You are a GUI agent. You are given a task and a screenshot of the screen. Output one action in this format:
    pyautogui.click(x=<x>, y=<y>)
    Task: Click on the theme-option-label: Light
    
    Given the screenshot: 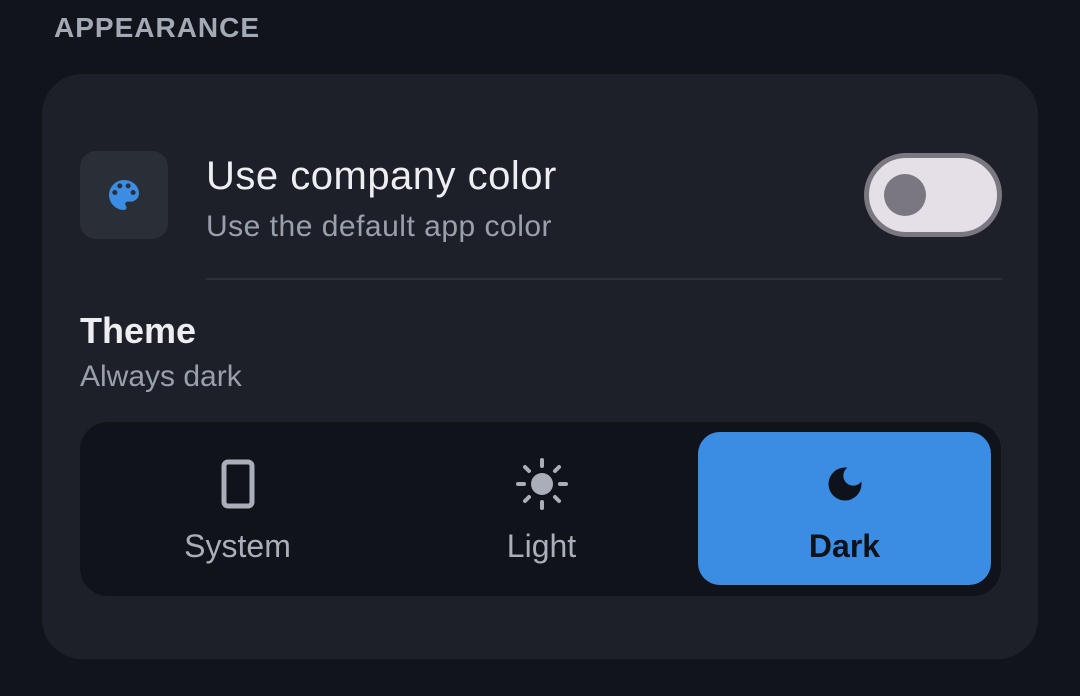 What is the action you would take?
    pyautogui.click(x=541, y=546)
    